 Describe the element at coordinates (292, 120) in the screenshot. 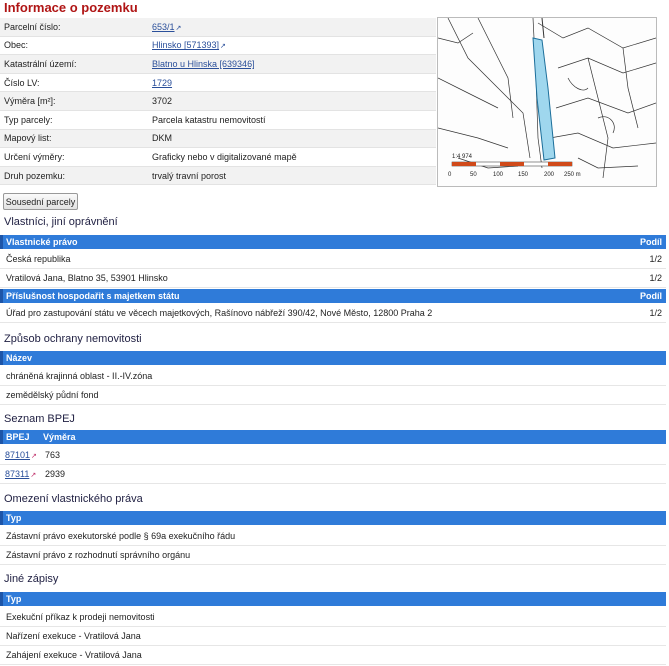

I see `info-value-cell: Parcela katastru nemovitostí` at that location.